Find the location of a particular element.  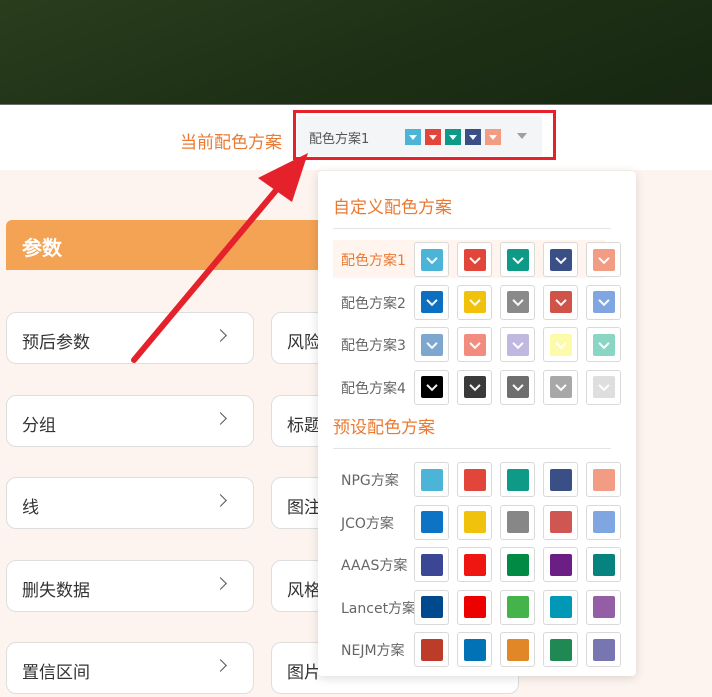

scheme-bar: 当前配色方案 配色方案1 is located at coordinates (356, 138).